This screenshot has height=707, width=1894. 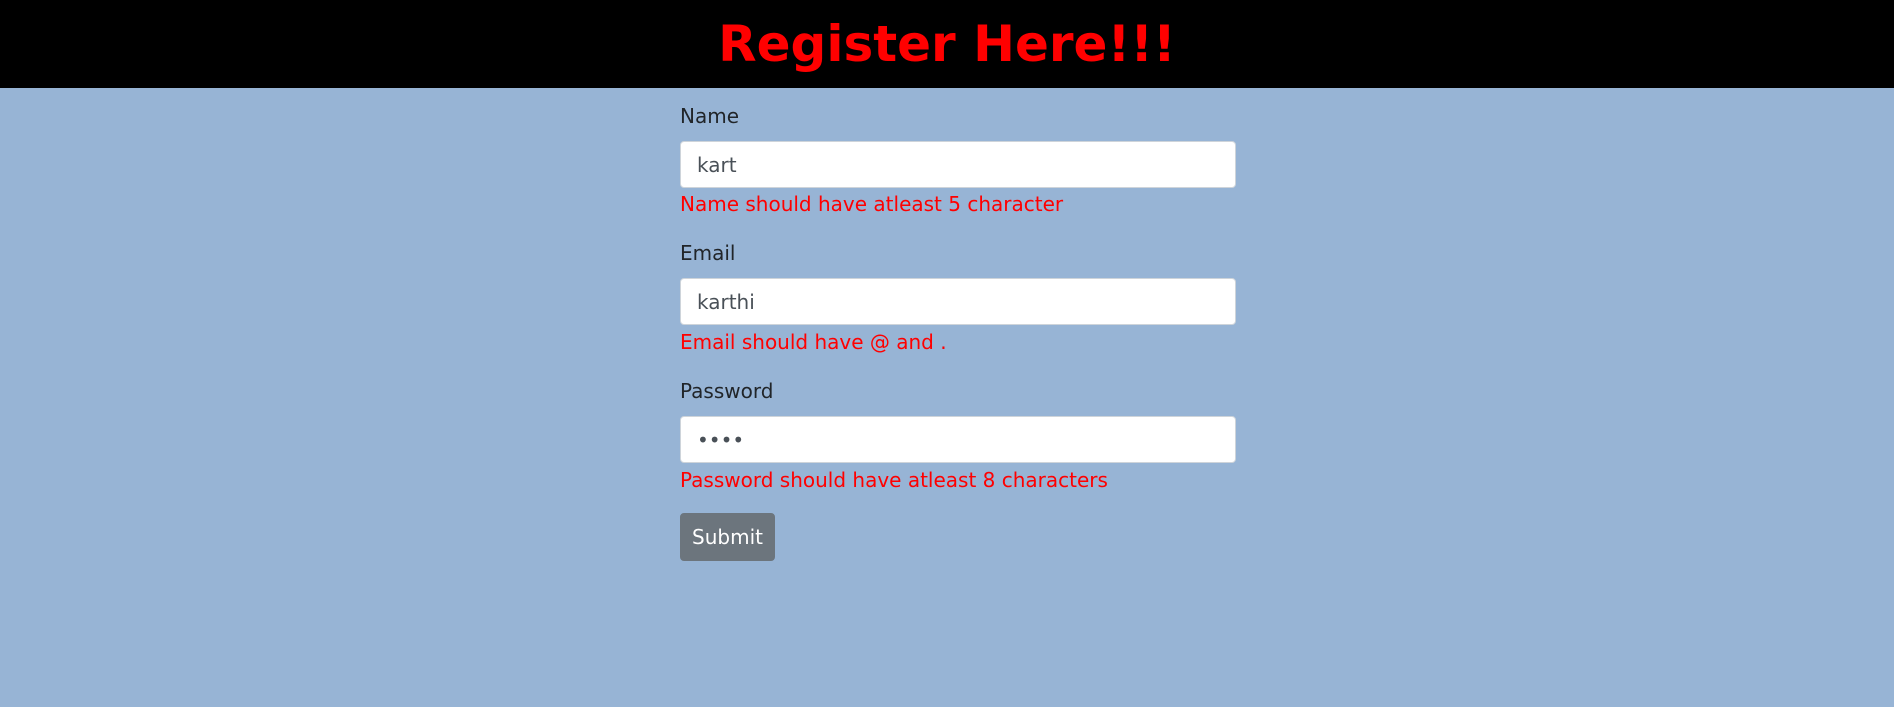 I want to click on page-header: Register Here!!!, so click(x=947, y=44).